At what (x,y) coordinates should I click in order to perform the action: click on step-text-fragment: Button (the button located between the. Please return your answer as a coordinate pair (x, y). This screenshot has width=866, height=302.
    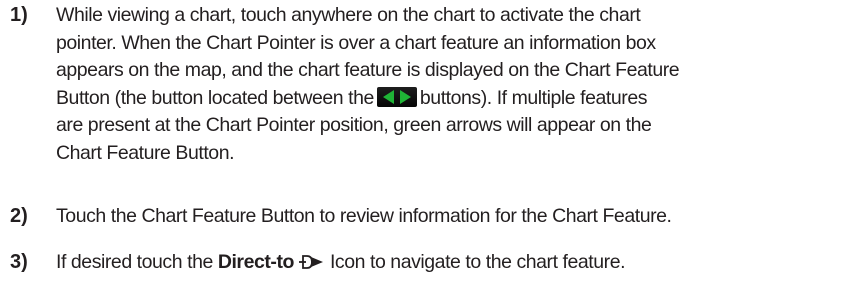
    Looking at the image, I should click on (215, 97).